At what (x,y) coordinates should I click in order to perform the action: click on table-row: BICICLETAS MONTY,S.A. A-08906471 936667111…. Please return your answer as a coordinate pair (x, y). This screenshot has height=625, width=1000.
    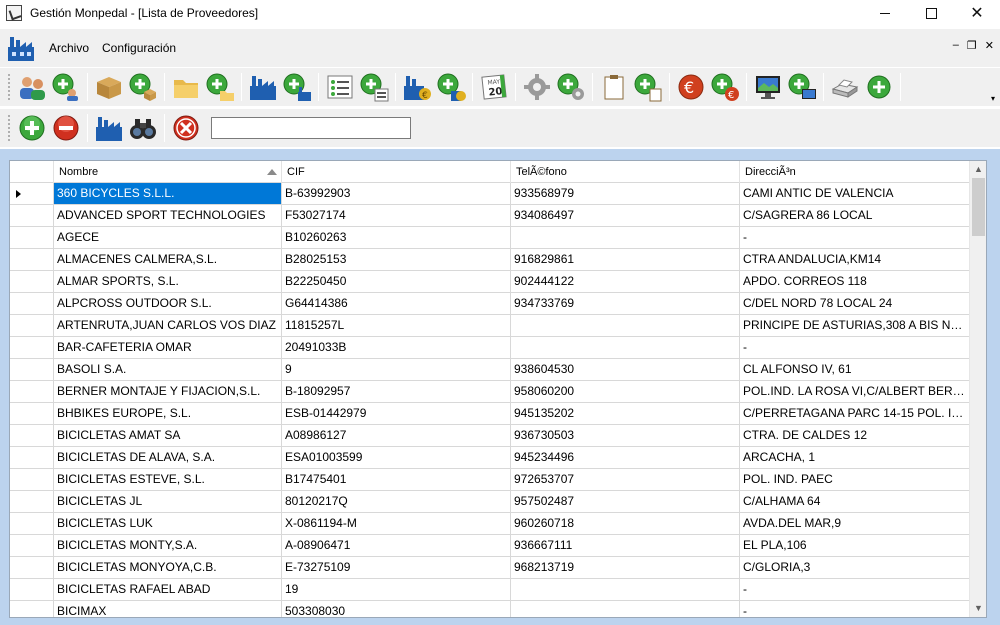
    Looking at the image, I should click on (490, 546).